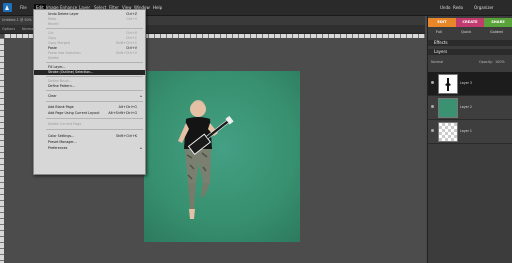 This screenshot has width=512, height=263. What do you see at coordinates (9, 29) in the screenshot?
I see `options-label: Options` at bounding box center [9, 29].